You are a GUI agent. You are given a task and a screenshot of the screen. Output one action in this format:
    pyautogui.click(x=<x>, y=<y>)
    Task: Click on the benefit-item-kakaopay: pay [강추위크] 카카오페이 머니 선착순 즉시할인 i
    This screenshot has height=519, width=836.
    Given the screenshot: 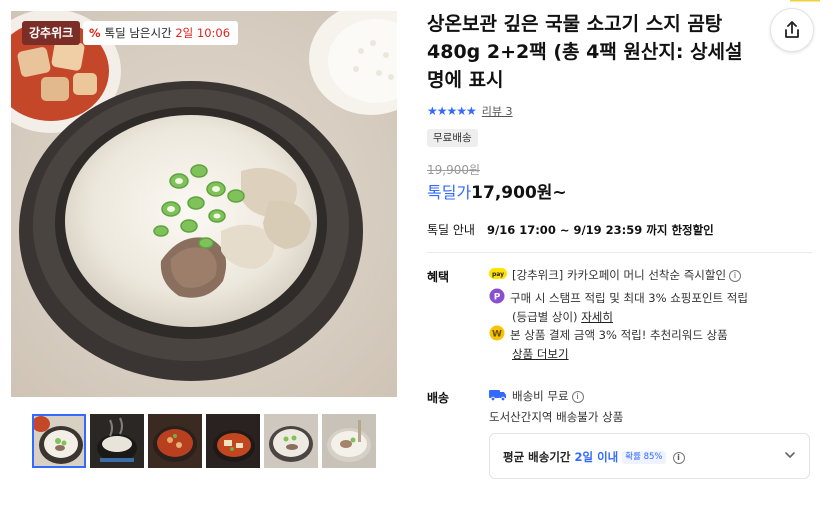 What is the action you would take?
    pyautogui.click(x=639, y=275)
    